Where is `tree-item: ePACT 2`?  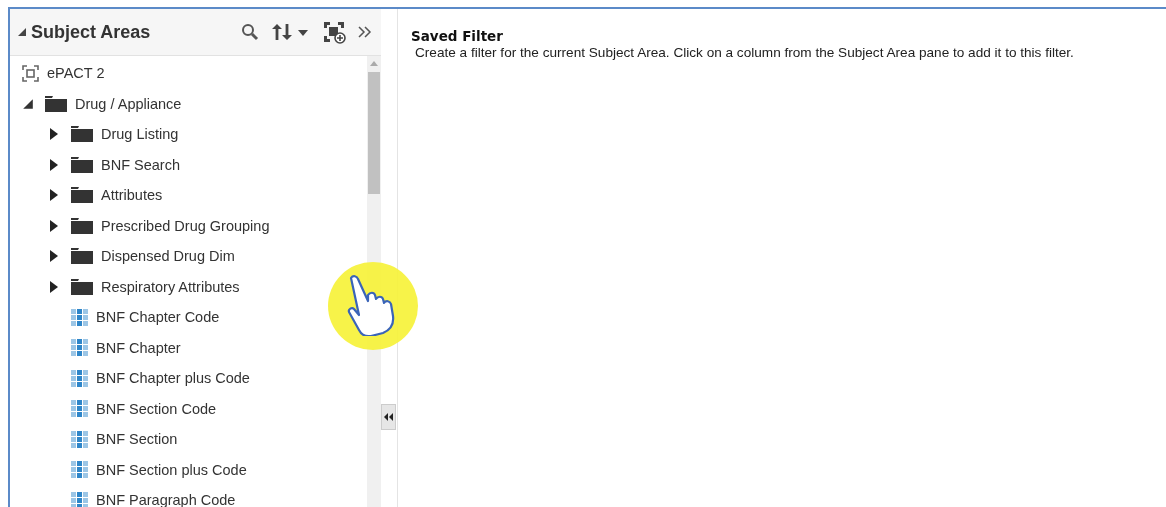 tree-item: ePACT 2 is located at coordinates (76, 73).